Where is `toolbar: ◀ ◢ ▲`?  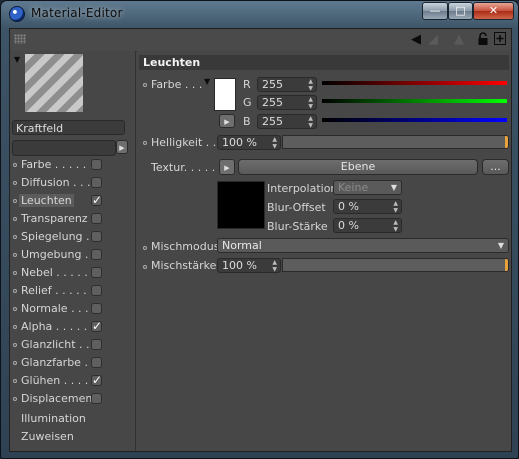 toolbar: ◀ ◢ ▲ is located at coordinates (260, 40).